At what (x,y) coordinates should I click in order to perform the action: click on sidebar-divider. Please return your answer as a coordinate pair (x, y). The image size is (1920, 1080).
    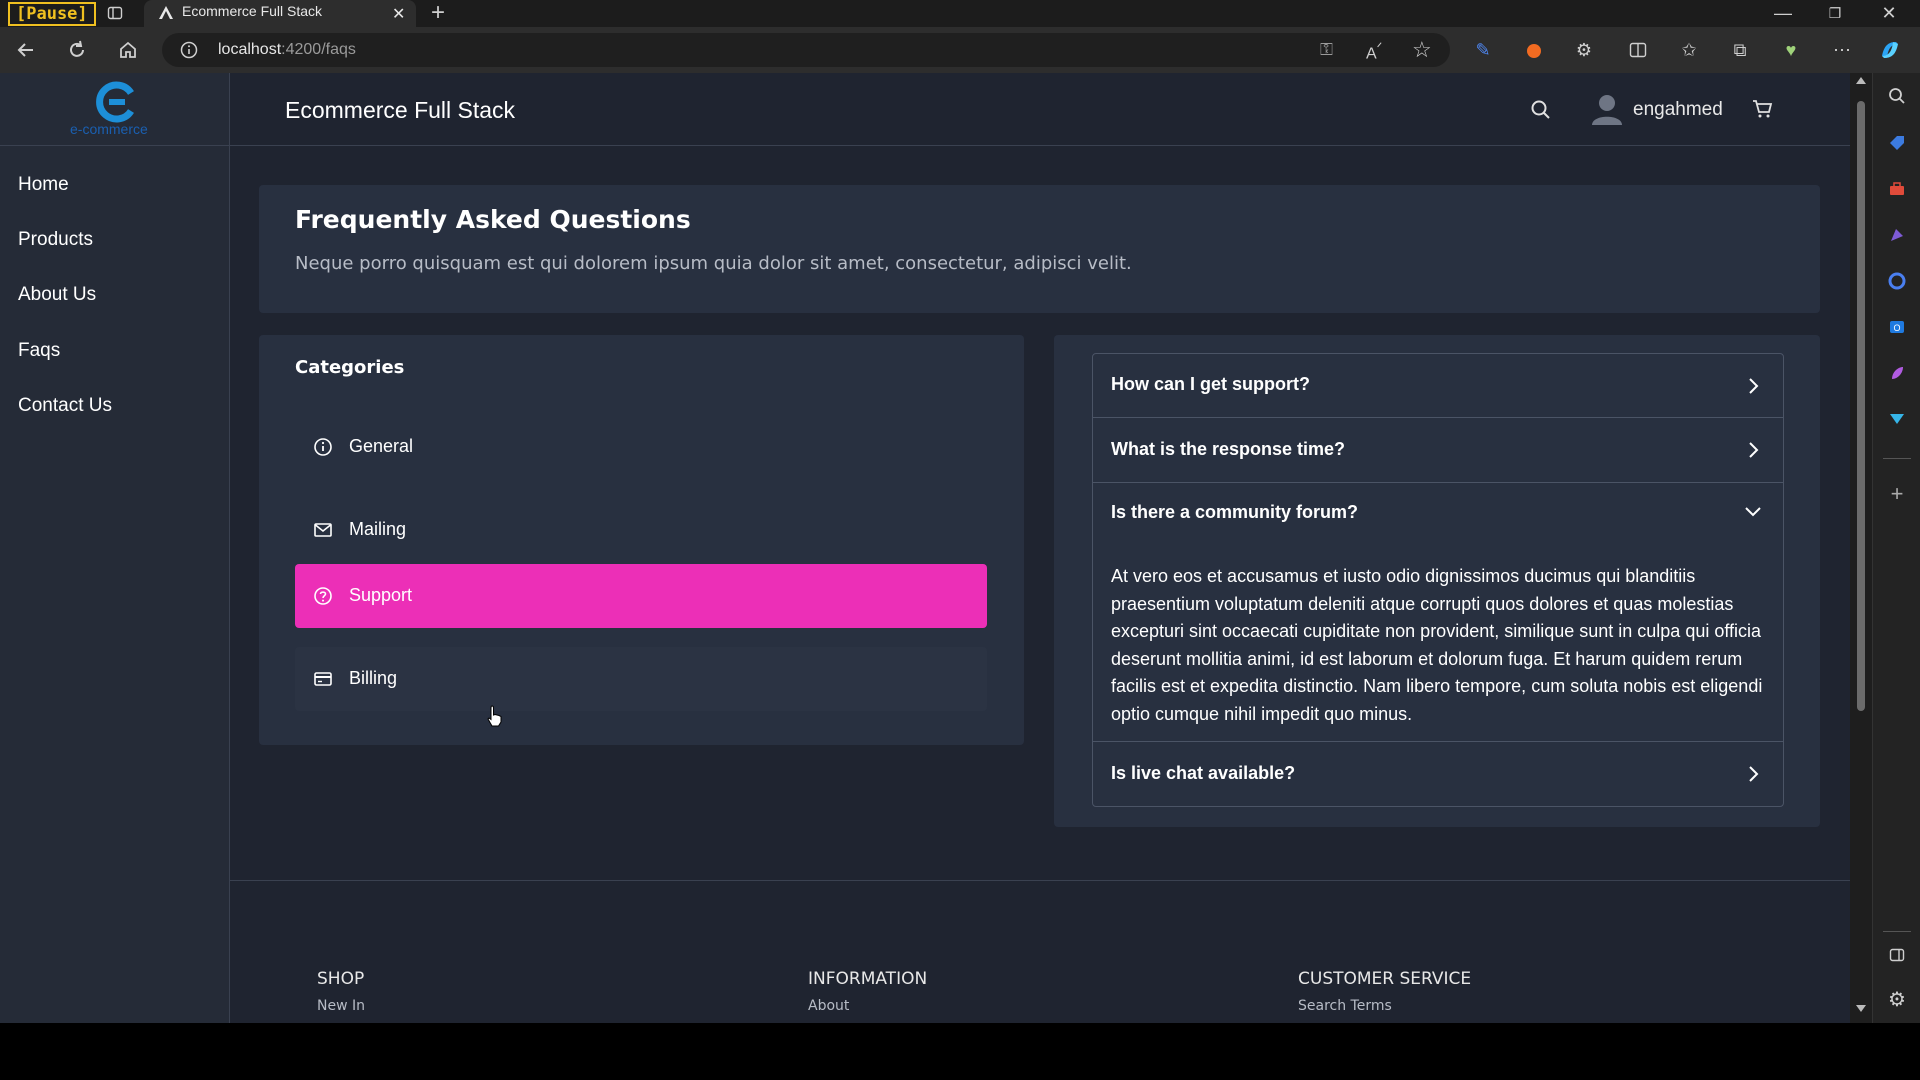
    Looking at the image, I should click on (1897, 458).